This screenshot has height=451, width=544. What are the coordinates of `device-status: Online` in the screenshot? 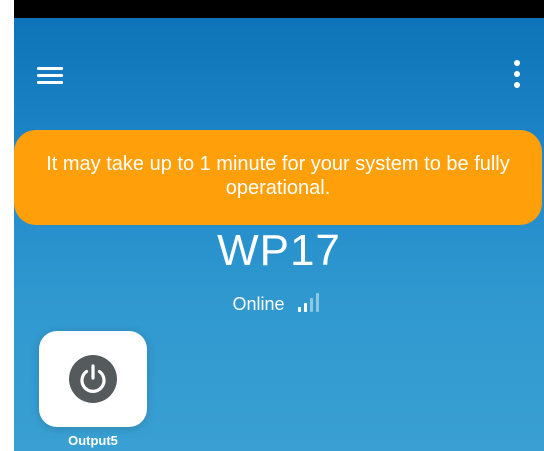 It's located at (279, 304).